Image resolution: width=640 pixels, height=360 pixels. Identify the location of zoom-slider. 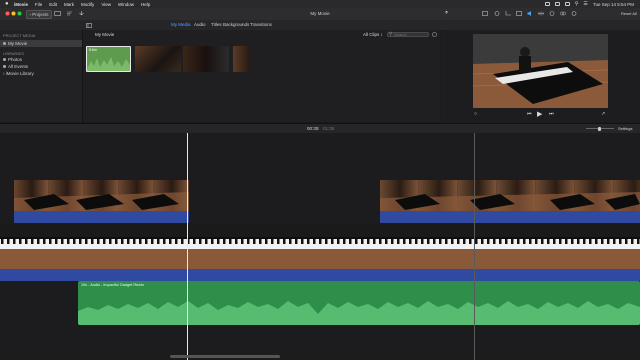
(600, 128).